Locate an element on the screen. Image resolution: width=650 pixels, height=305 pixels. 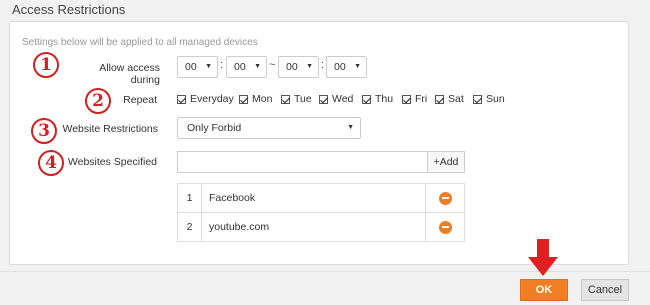
repeat-wed-checkbox: Wed is located at coordinates (336, 99).